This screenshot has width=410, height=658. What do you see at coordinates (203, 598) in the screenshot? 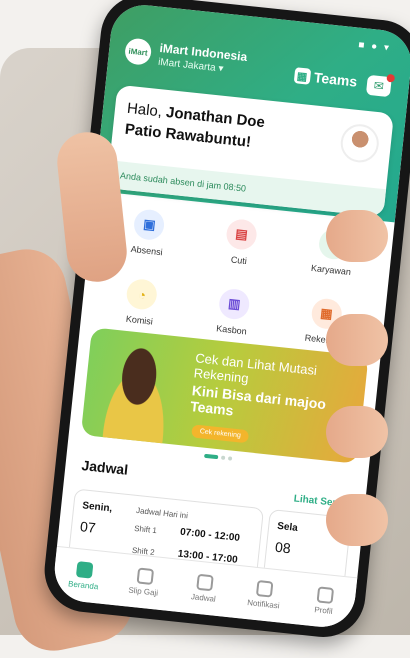
I see `nav-item-label: Jadwal` at bounding box center [203, 598].